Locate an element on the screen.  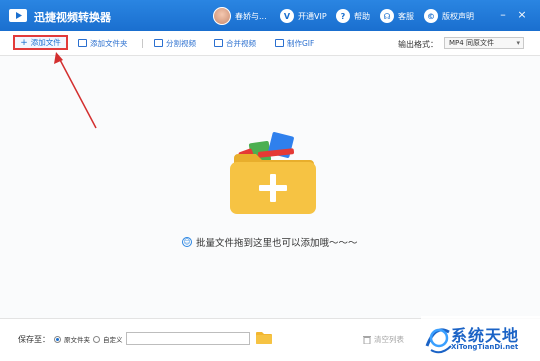
smile-icon: ☺ is located at coordinates (187, 242).